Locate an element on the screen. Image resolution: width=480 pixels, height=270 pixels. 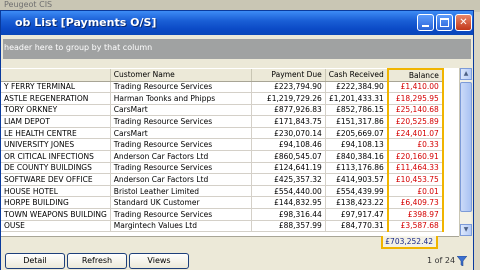
cell-job: Y FERRY TERMINAL is located at coordinates (56, 87).